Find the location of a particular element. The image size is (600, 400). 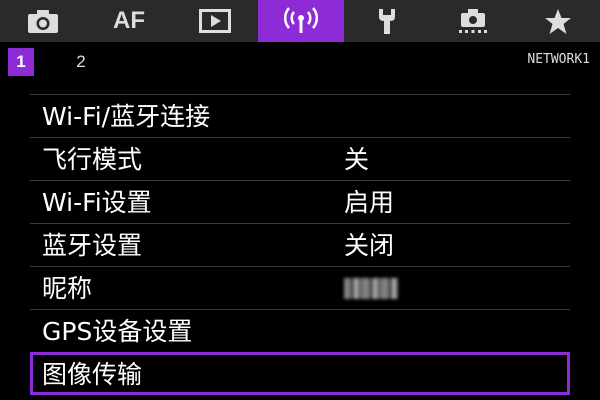

page-title: NETWORK1 is located at coordinates (558, 59).